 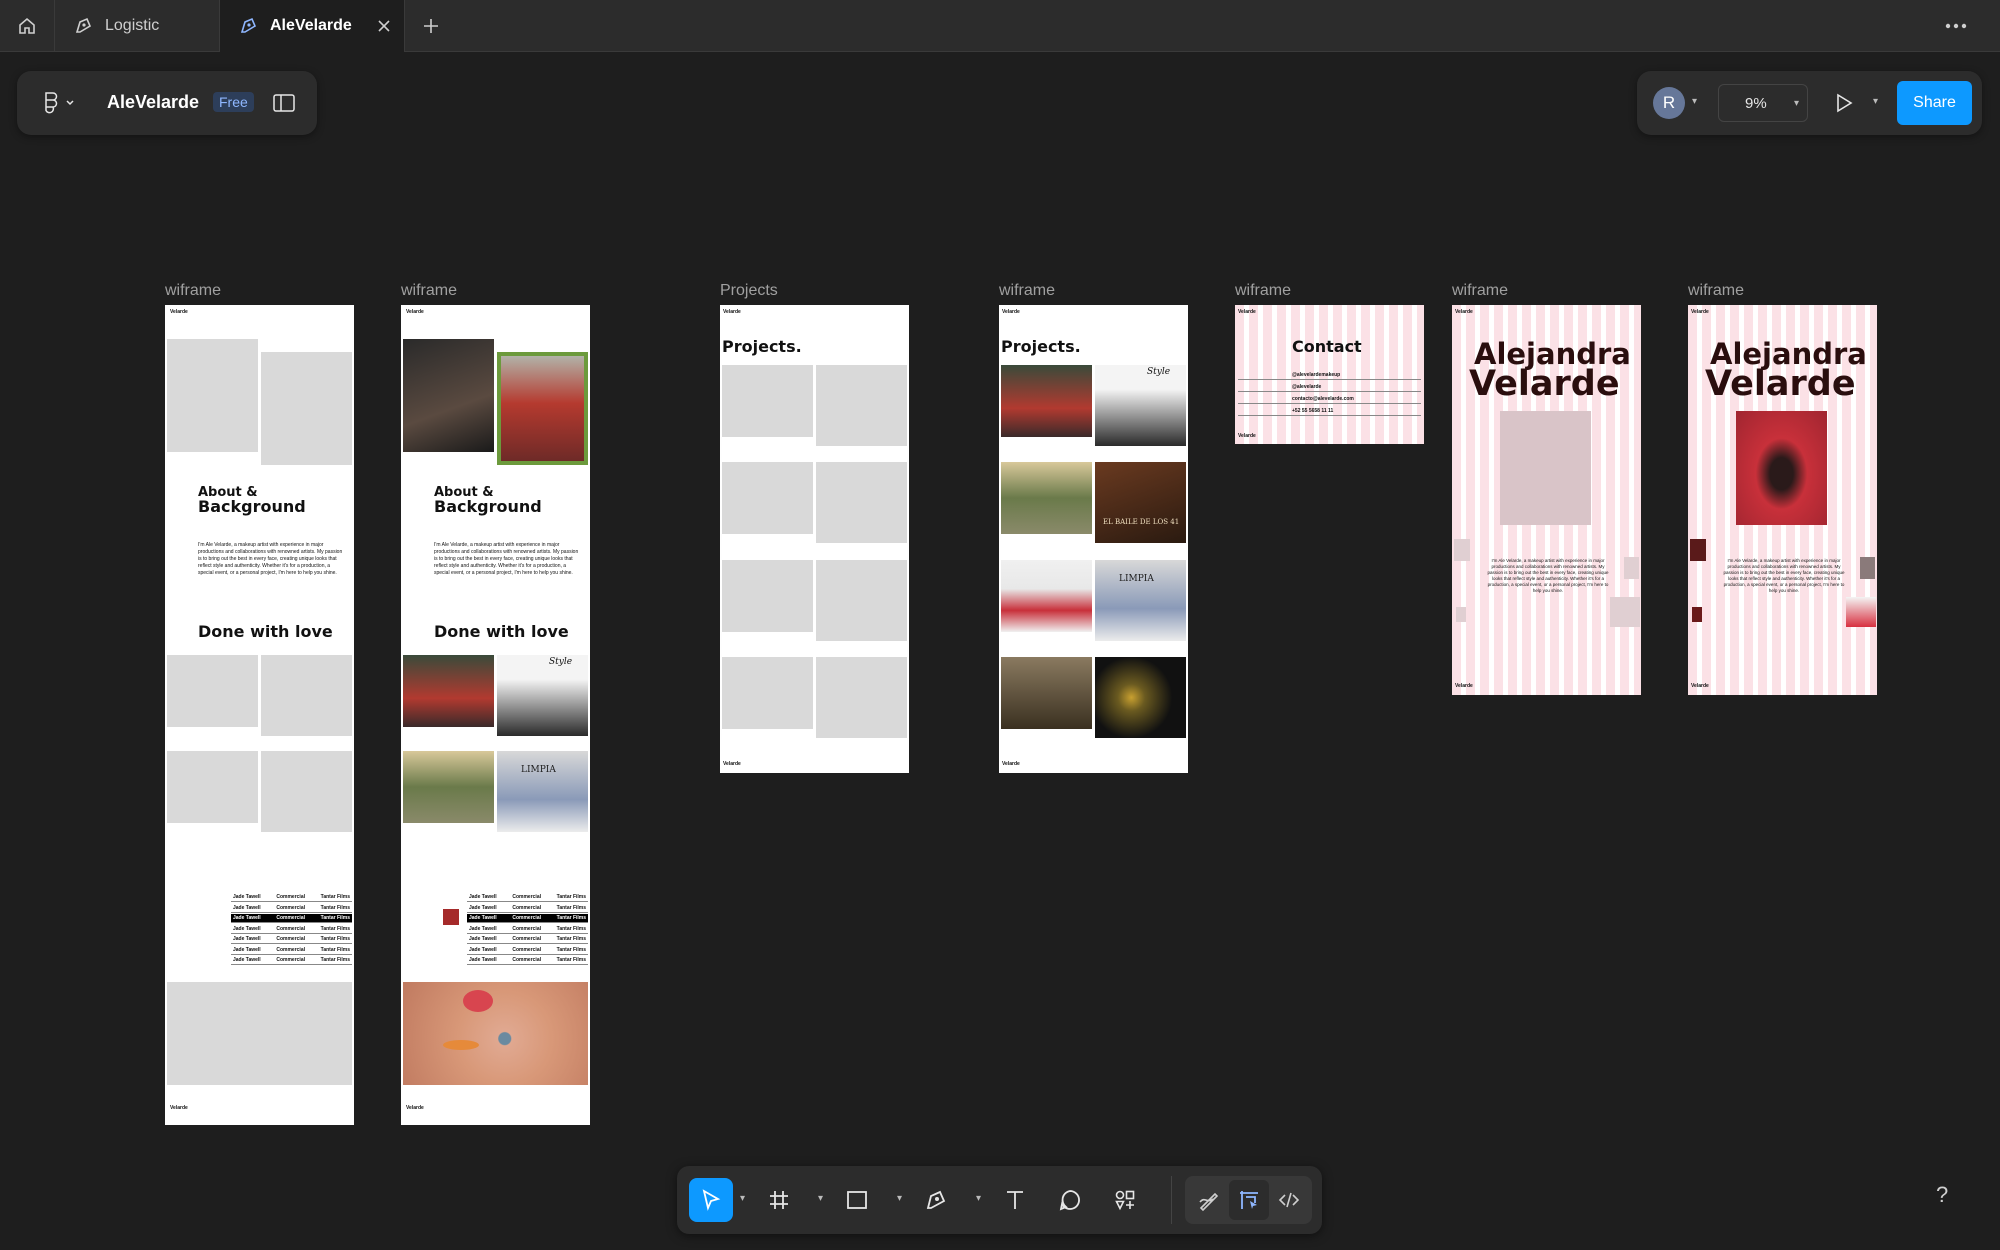 I want to click on bottom-toolbar: ▾ ▾ ▾ ▾, so click(x=999, y=1200).